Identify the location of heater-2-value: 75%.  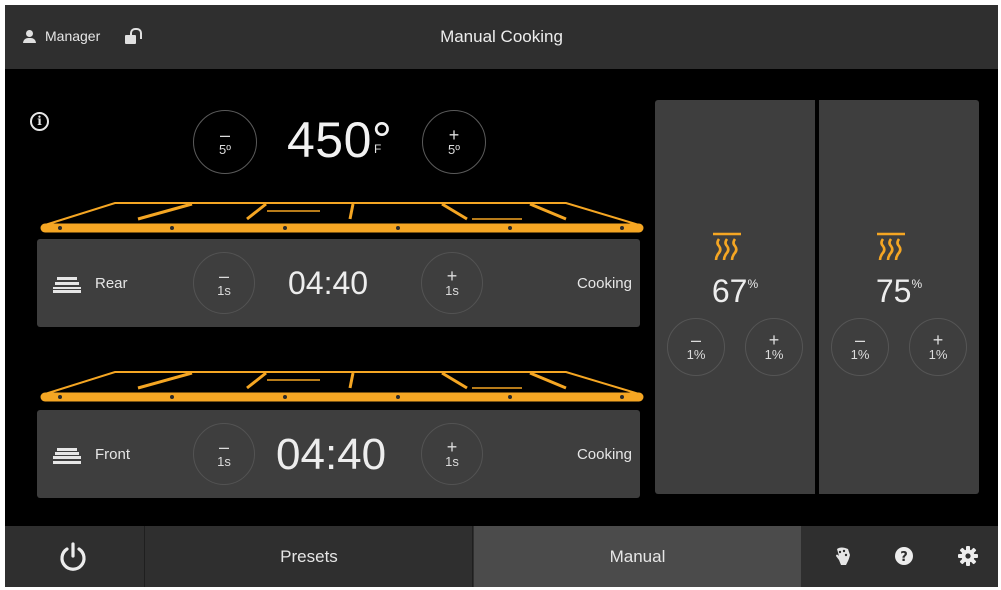
(899, 291).